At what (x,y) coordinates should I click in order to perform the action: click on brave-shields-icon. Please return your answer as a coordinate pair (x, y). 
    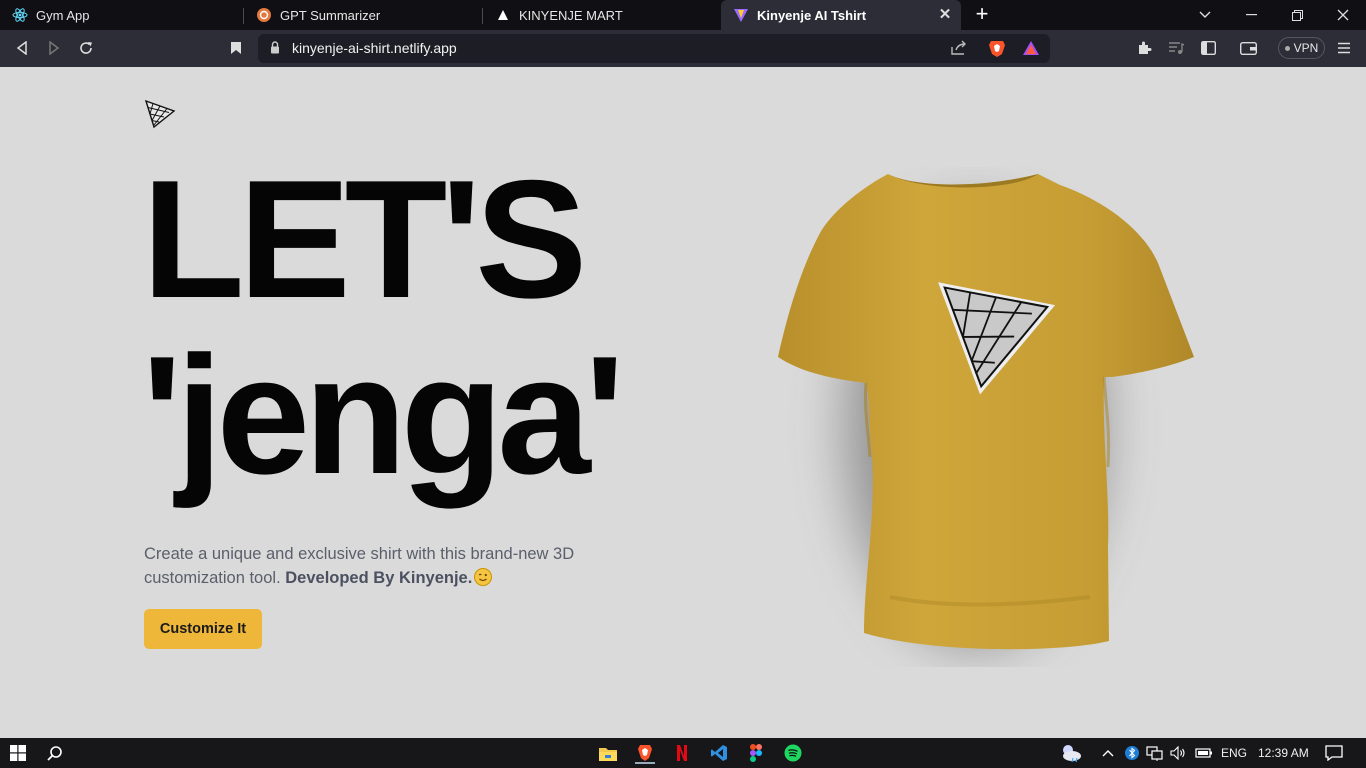
    Looking at the image, I should click on (997, 51).